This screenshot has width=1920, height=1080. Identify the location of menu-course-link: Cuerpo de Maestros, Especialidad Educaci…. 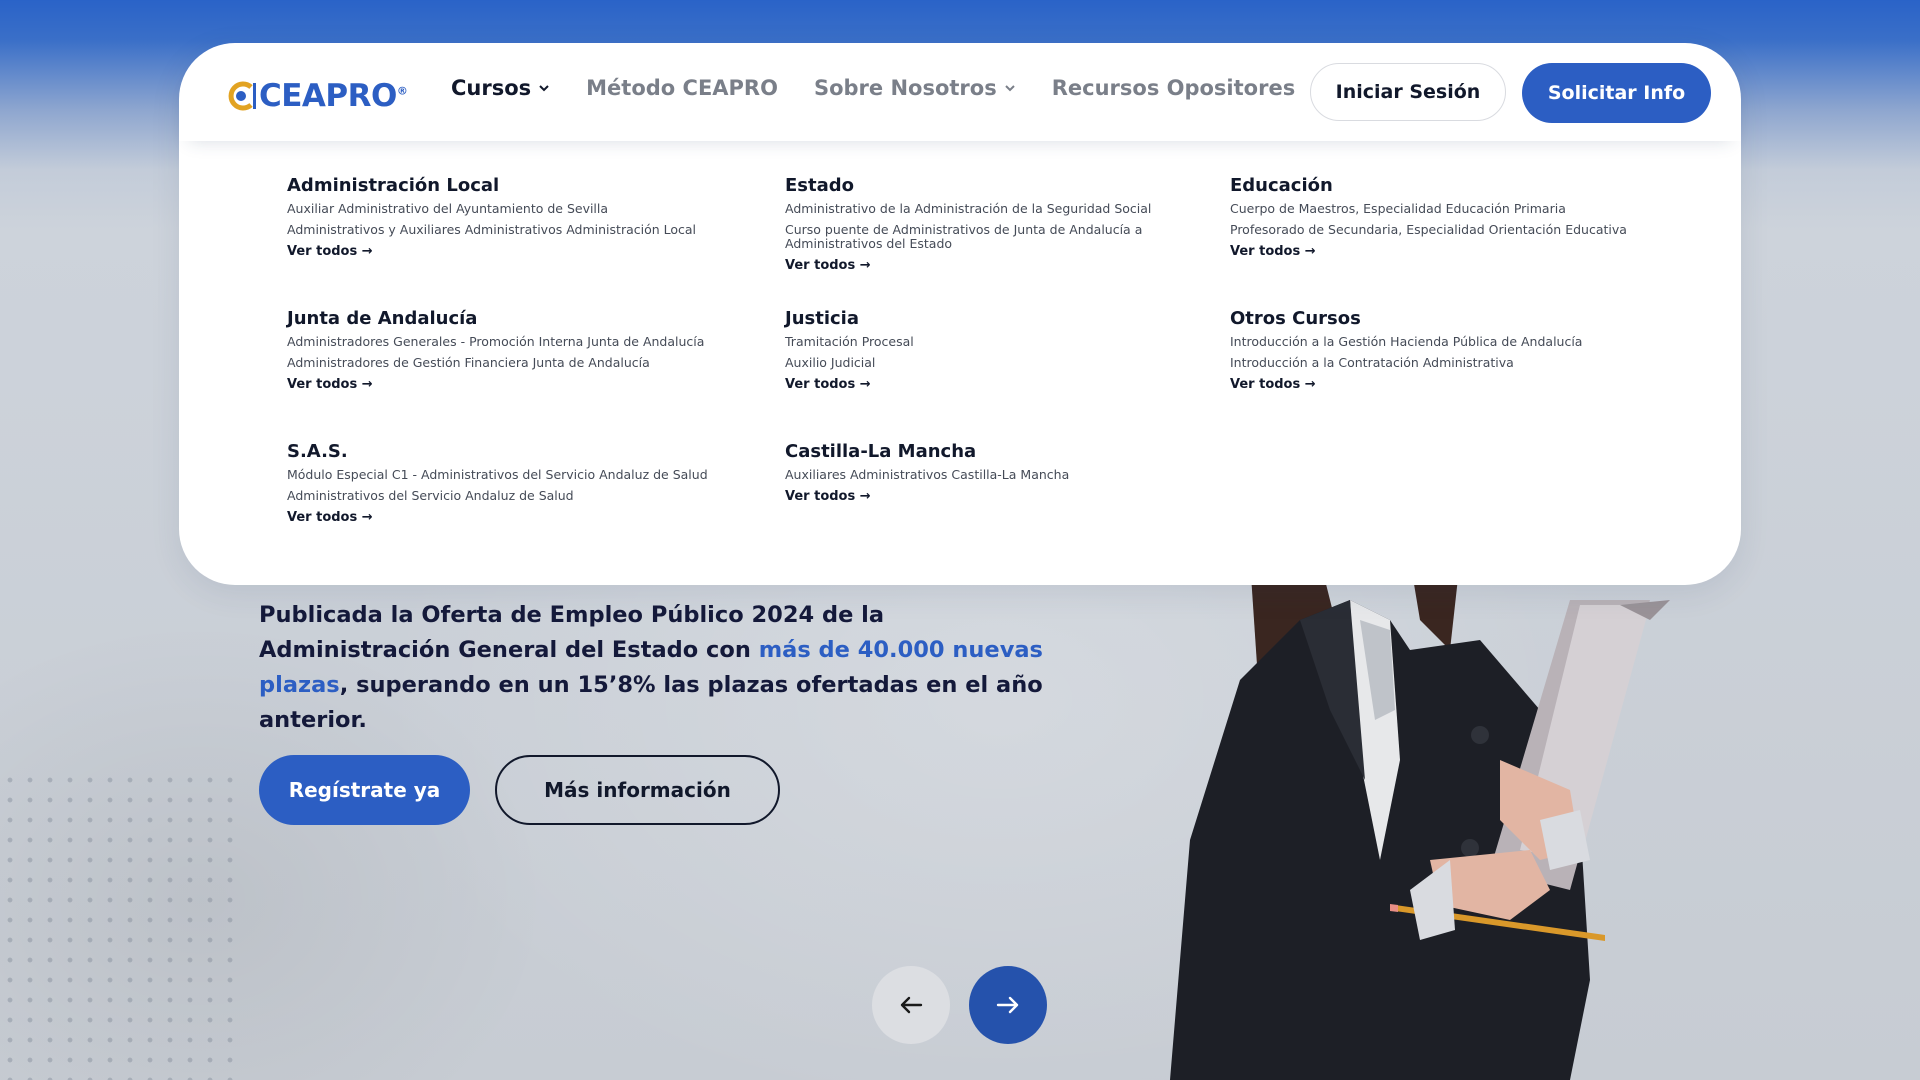
(1450, 209).